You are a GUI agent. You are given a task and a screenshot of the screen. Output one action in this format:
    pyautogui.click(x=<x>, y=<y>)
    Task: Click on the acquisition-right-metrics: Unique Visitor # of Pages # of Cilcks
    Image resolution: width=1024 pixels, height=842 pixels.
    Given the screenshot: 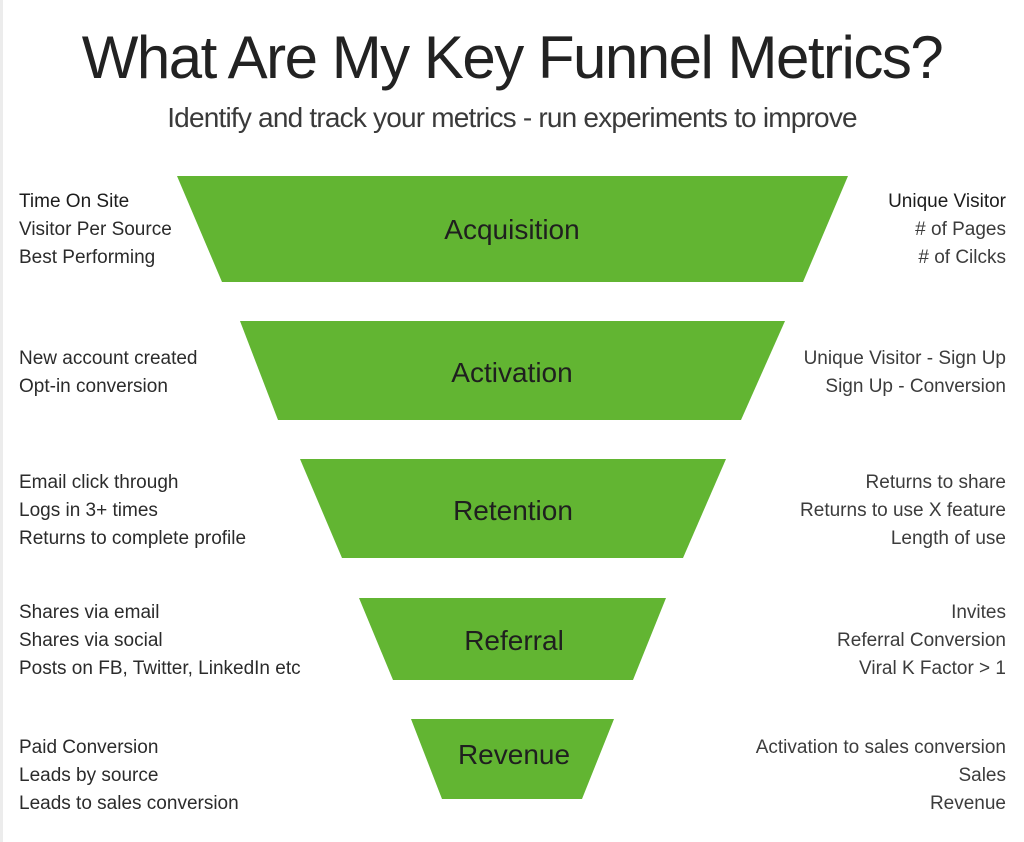 What is the action you would take?
    pyautogui.click(x=947, y=230)
    